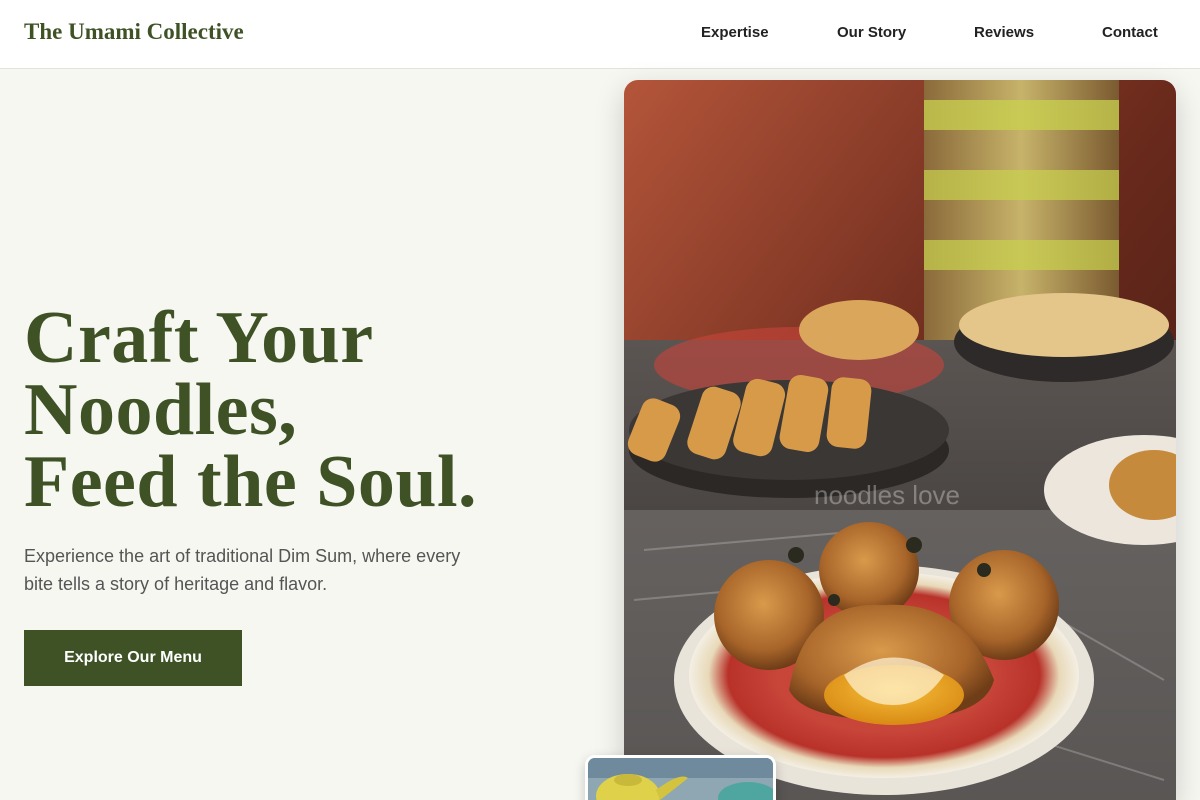  What do you see at coordinates (251, 482) in the screenshot?
I see `hero-title-line-3: Feed the Soul.` at bounding box center [251, 482].